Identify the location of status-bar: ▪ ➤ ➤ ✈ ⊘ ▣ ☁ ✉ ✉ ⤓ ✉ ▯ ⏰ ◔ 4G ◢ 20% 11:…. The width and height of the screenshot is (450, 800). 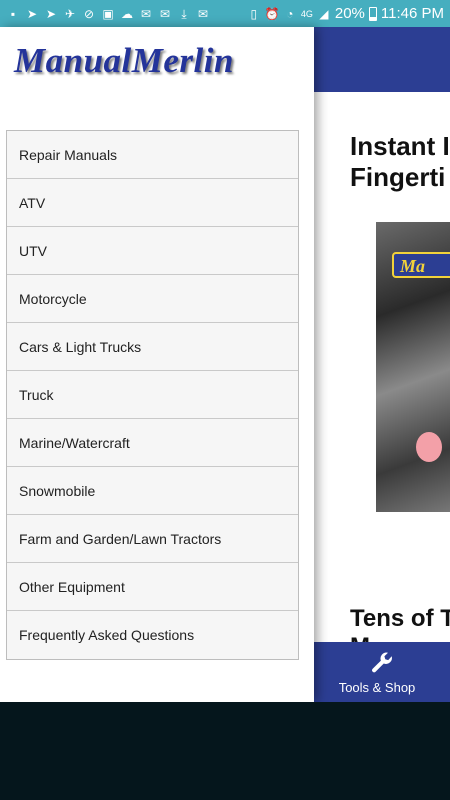
(225, 13).